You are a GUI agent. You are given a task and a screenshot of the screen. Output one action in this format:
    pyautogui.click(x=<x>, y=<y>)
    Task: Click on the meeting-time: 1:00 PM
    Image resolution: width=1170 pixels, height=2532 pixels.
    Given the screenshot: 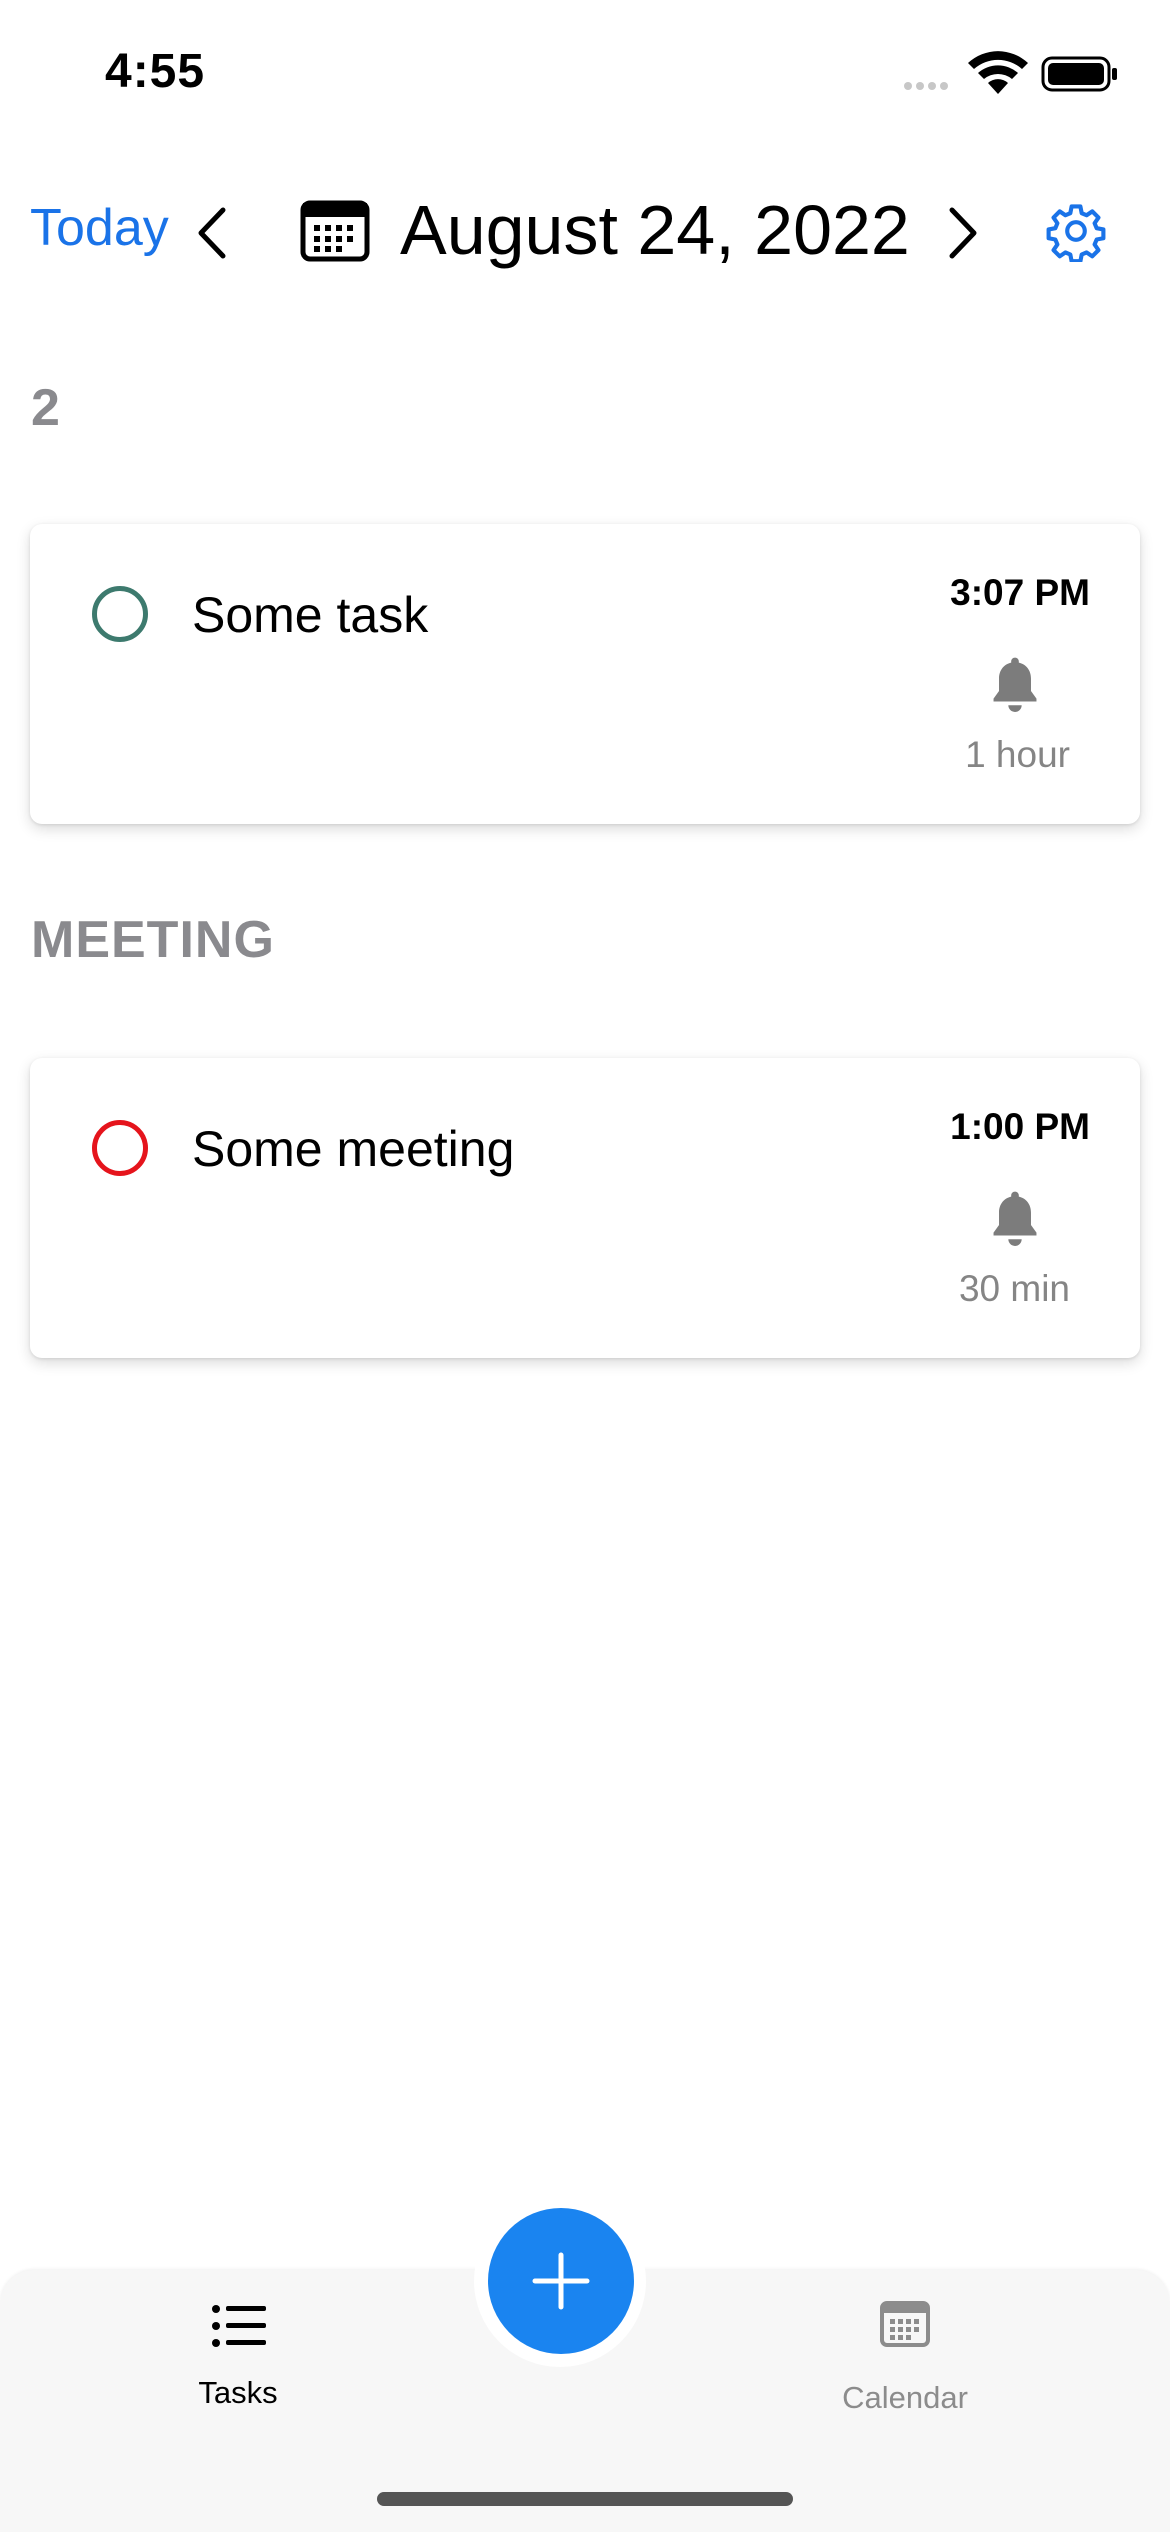 What is the action you would take?
    pyautogui.click(x=1020, y=1126)
    